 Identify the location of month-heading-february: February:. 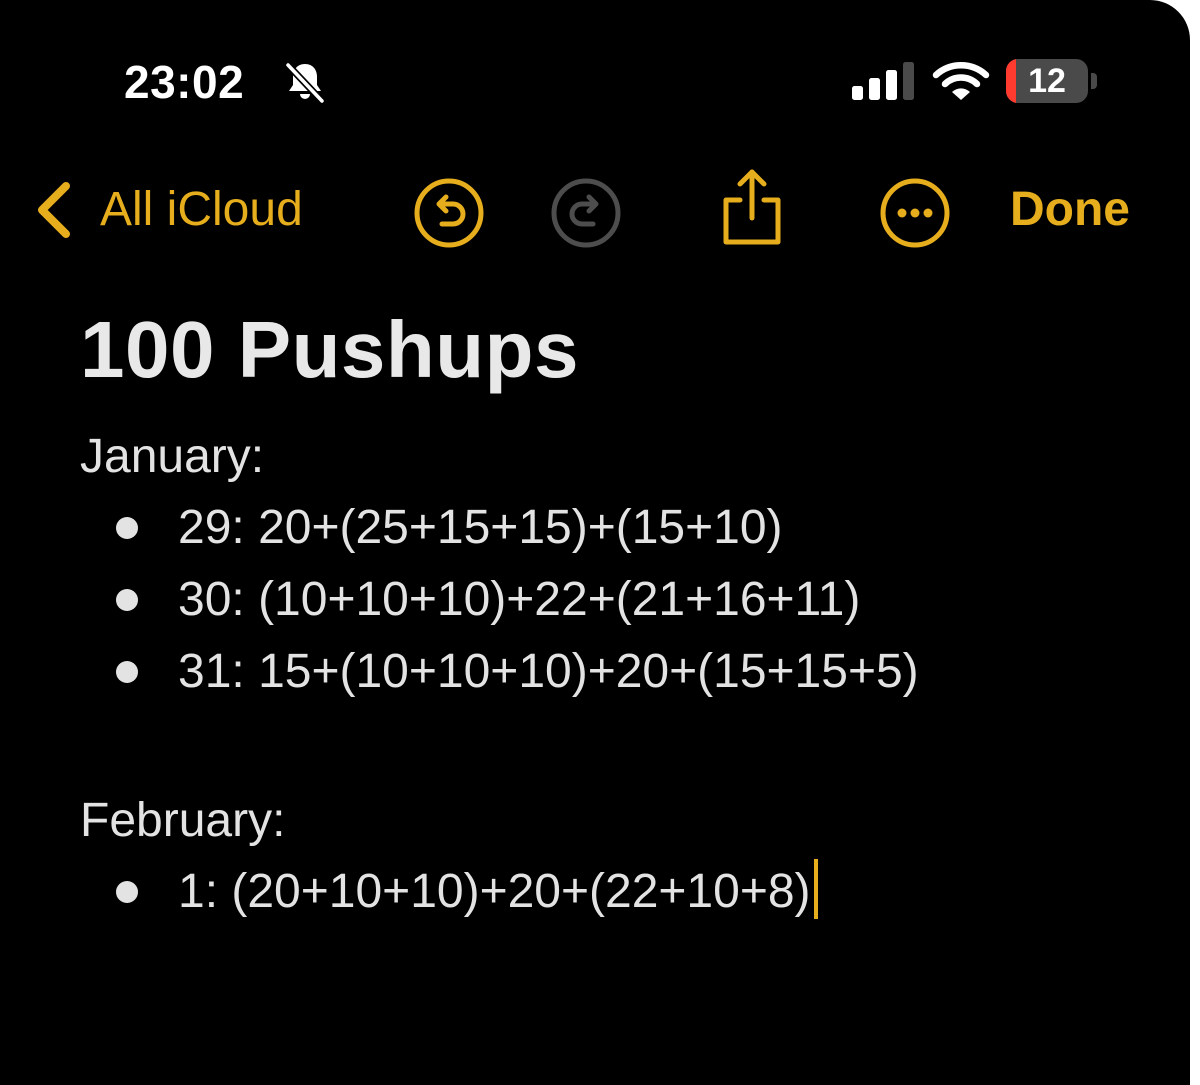
(183, 820).